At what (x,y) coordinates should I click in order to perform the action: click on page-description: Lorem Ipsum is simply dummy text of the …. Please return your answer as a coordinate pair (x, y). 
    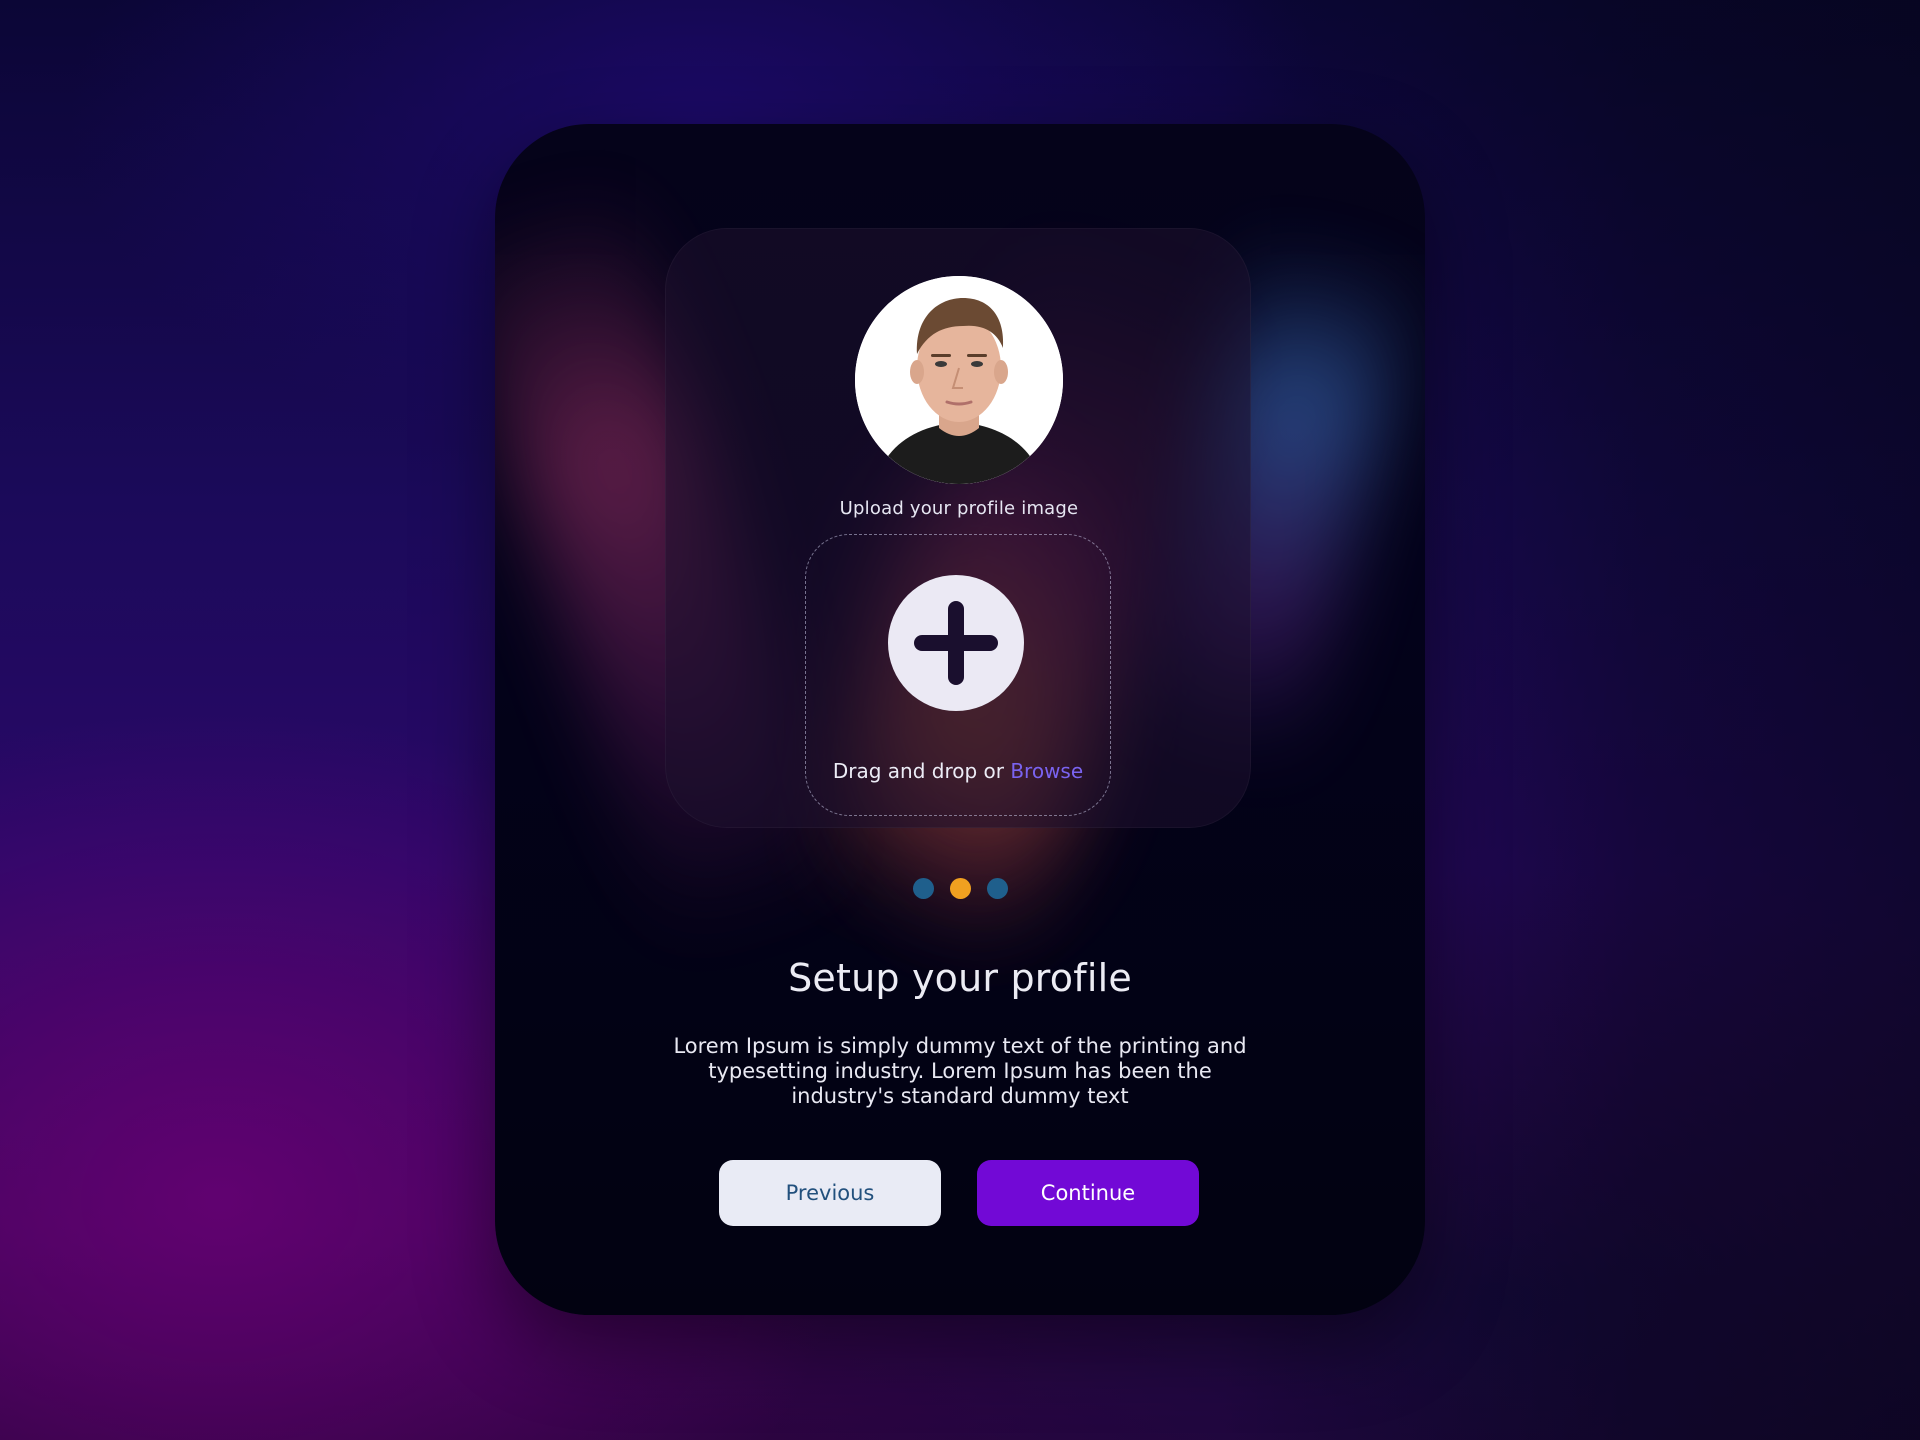
    Looking at the image, I should click on (960, 1071).